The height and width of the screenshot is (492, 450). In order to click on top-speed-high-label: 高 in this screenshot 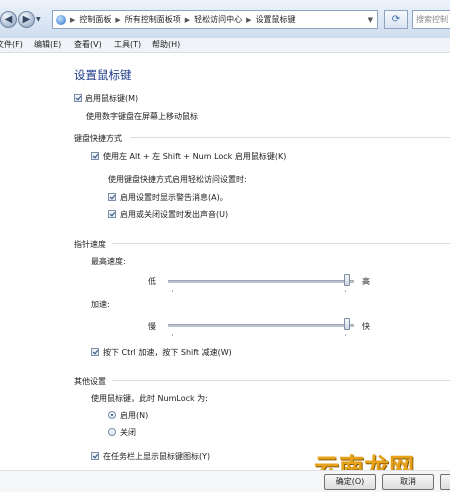, I will do `click(366, 281)`.